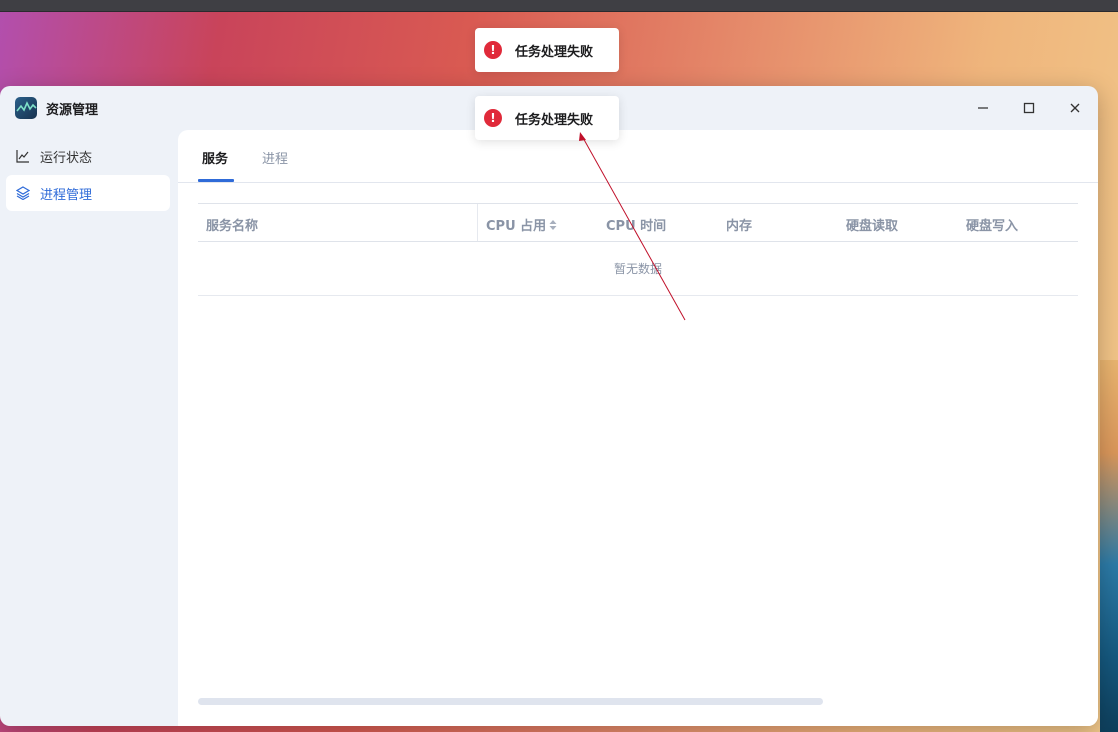  What do you see at coordinates (632, 226) in the screenshot?
I see `annotation-arrow` at bounding box center [632, 226].